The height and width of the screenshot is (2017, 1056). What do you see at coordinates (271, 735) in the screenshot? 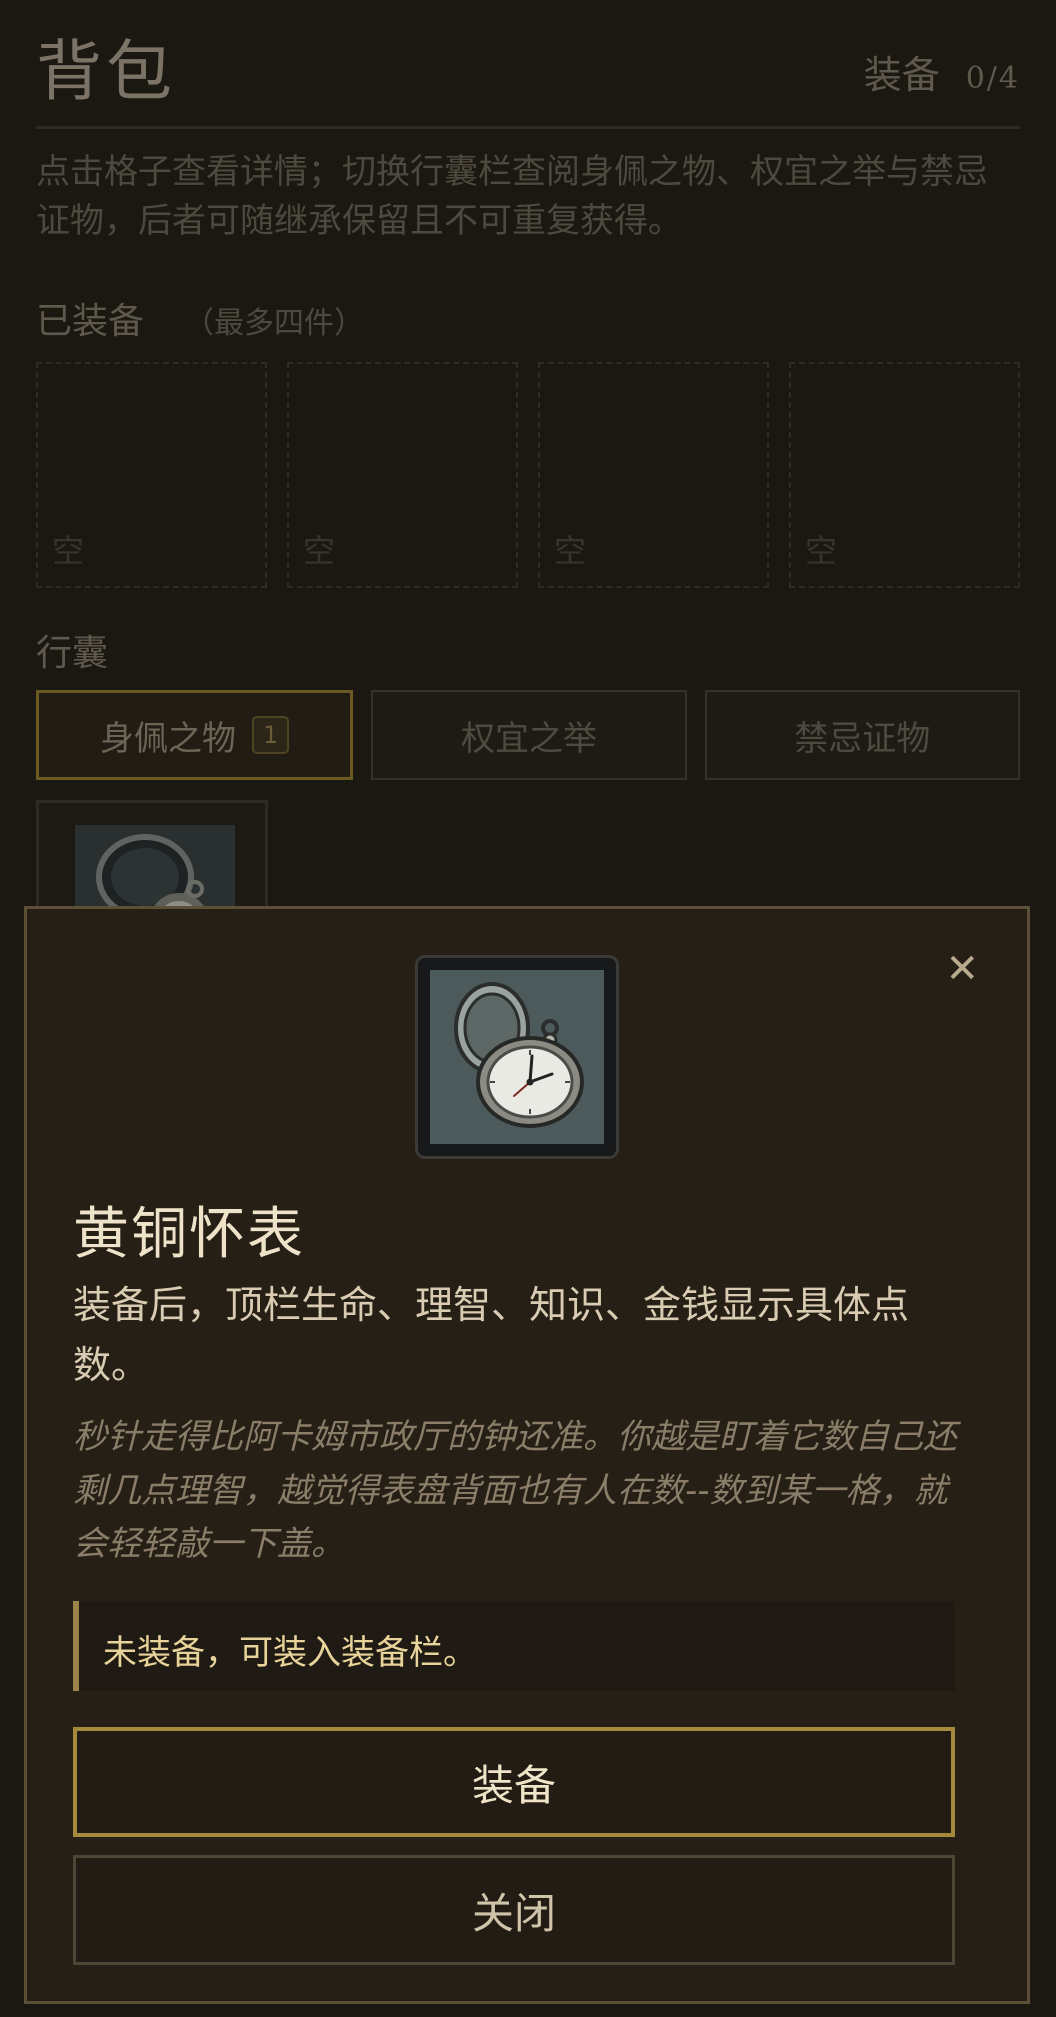
I see `item-count-badge: 1` at bounding box center [271, 735].